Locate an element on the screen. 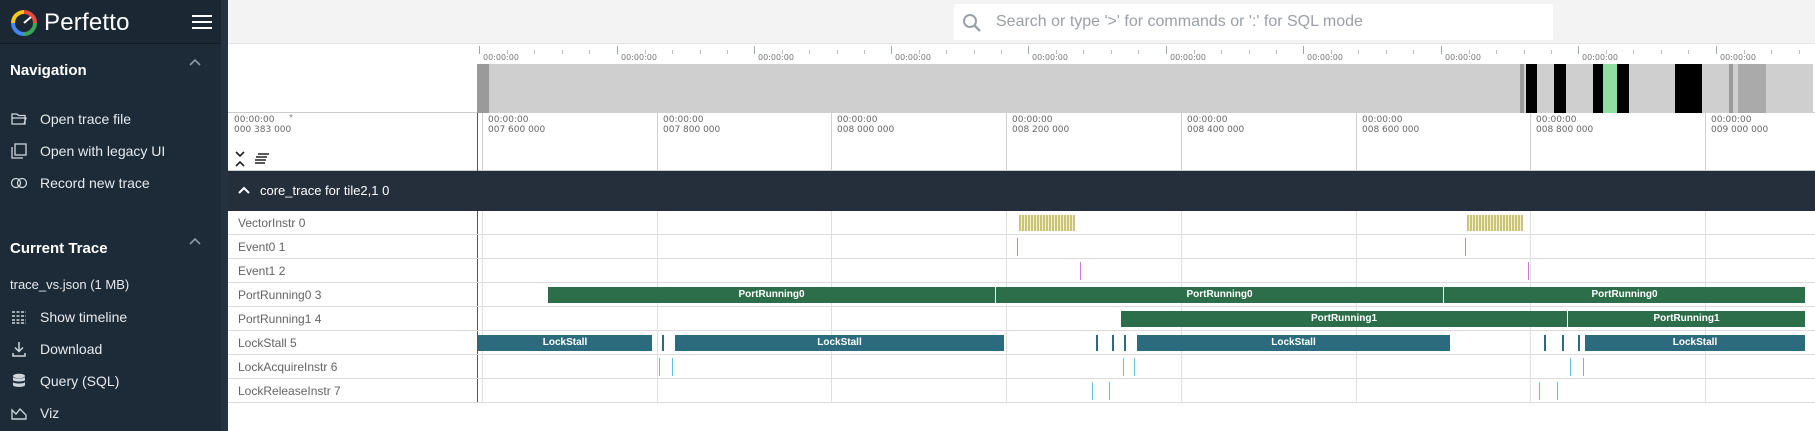 This screenshot has height=431, width=1815. sidebar-item-record-new-trace: Record new trace is located at coordinates (110, 183).